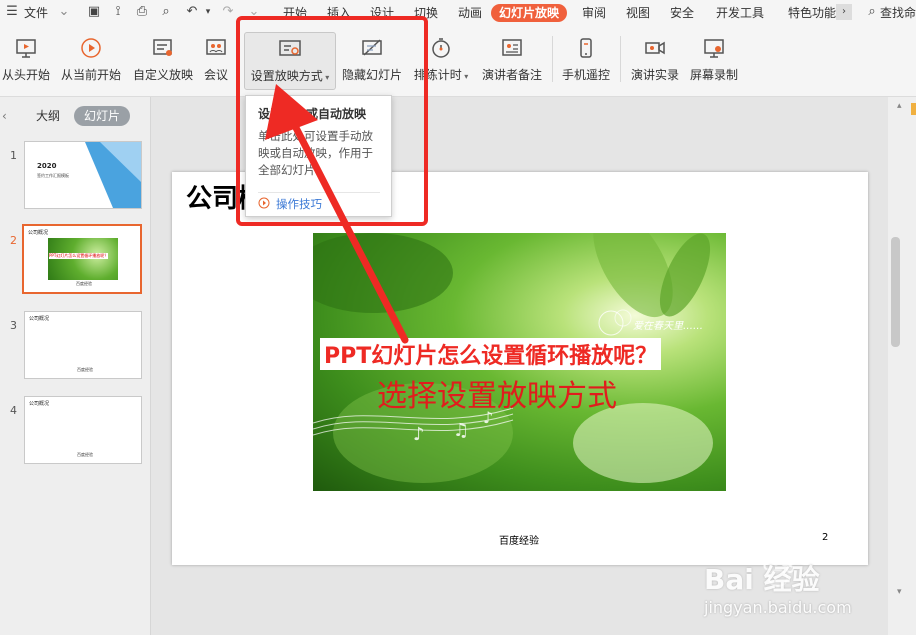 The image size is (916, 635). What do you see at coordinates (594, 13) in the screenshot?
I see `menu-review: 审阅` at bounding box center [594, 13].